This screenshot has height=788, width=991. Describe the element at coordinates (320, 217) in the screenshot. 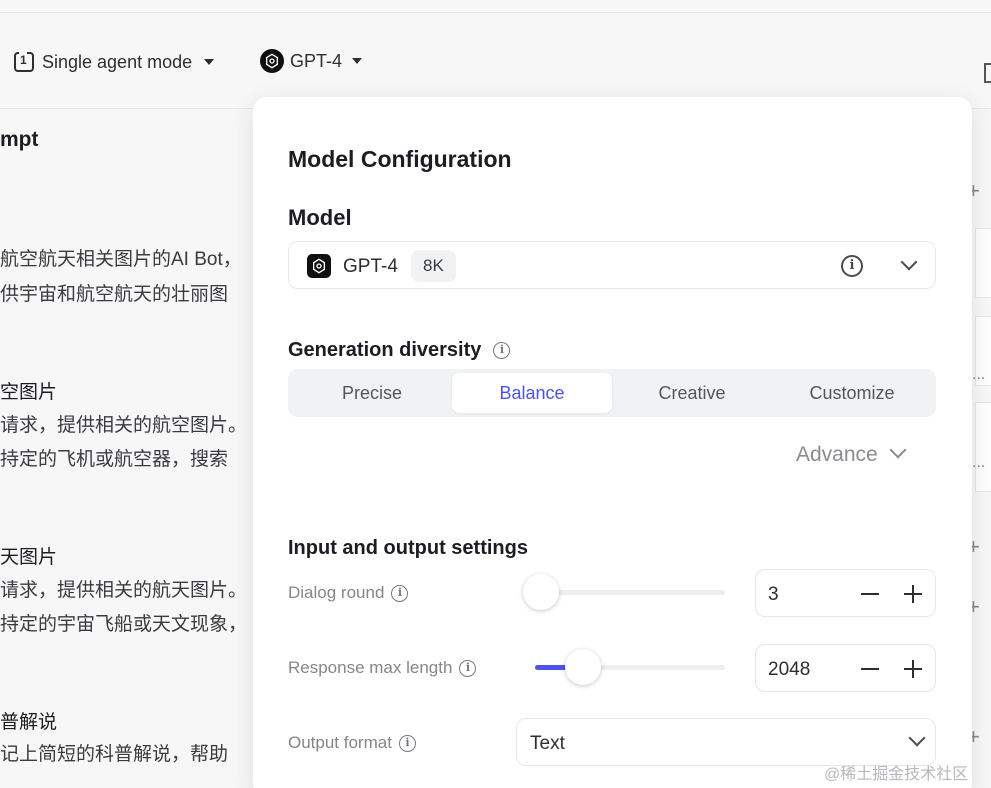

I see `model-section-label: Model` at that location.